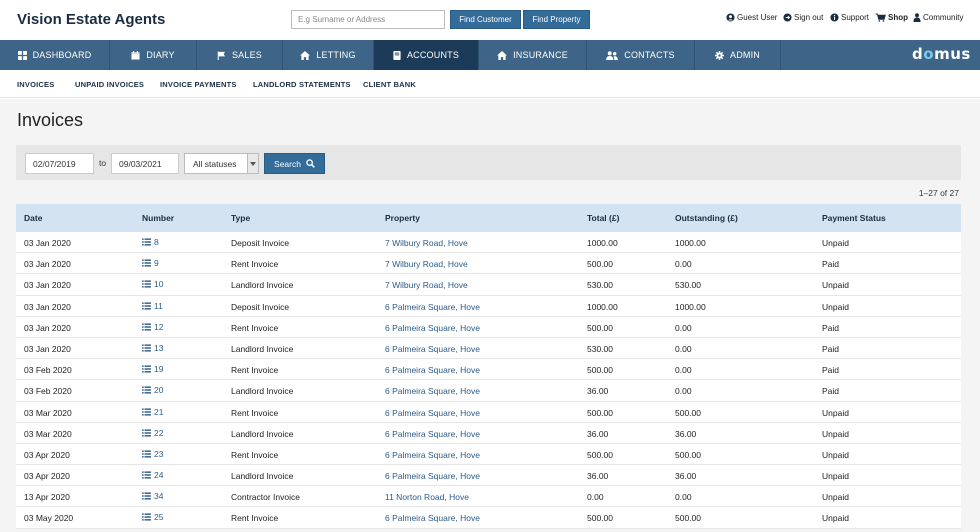 The image size is (980, 532). I want to click on search-input, so click(368, 19).